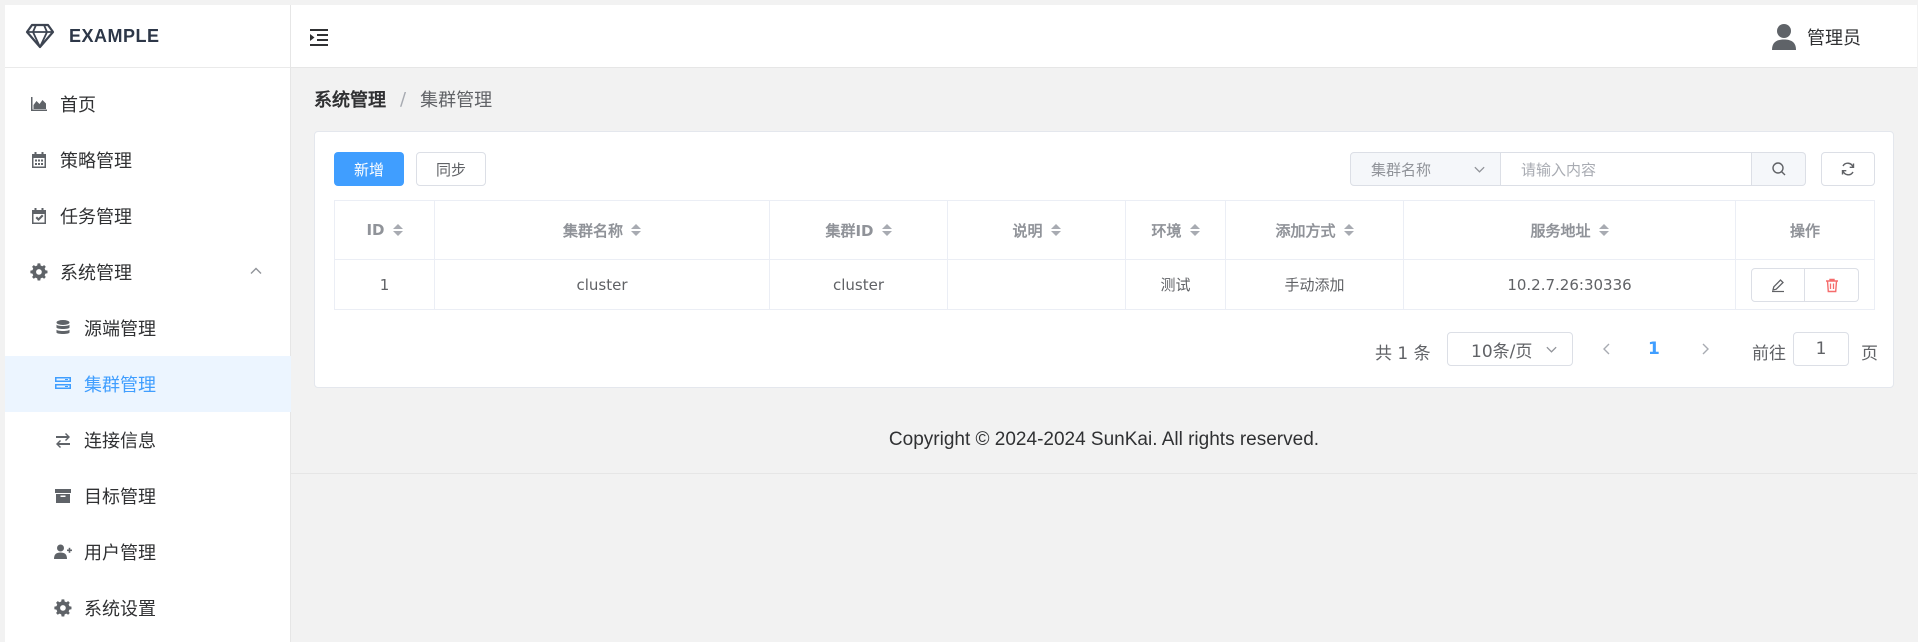  I want to click on menu-item-users: 用户管理, so click(148, 552).